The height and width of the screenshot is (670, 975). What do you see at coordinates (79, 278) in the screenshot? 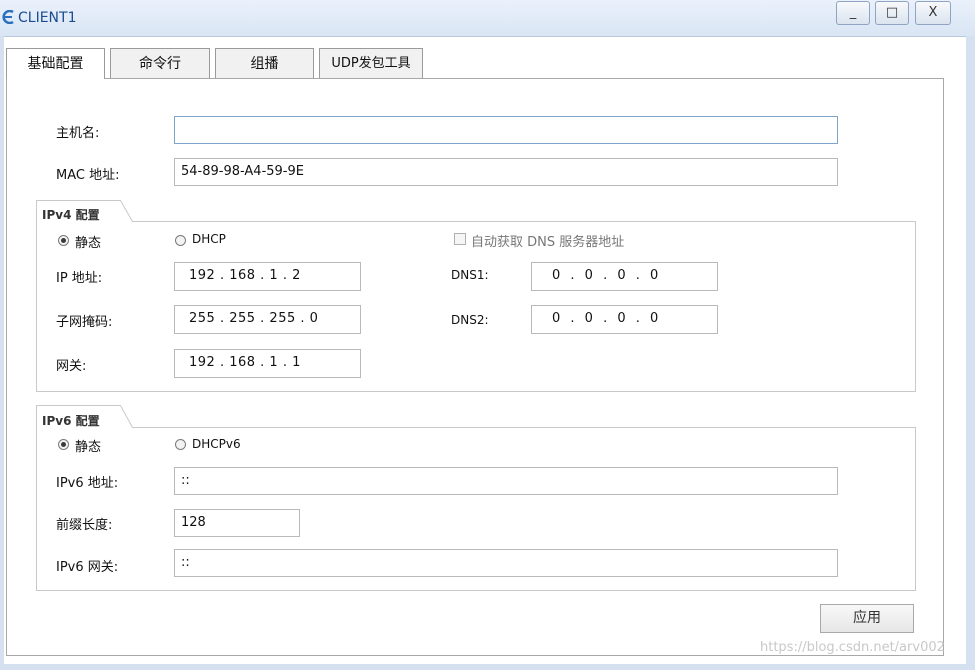
I see `ip-address-label: IP 地址:` at bounding box center [79, 278].